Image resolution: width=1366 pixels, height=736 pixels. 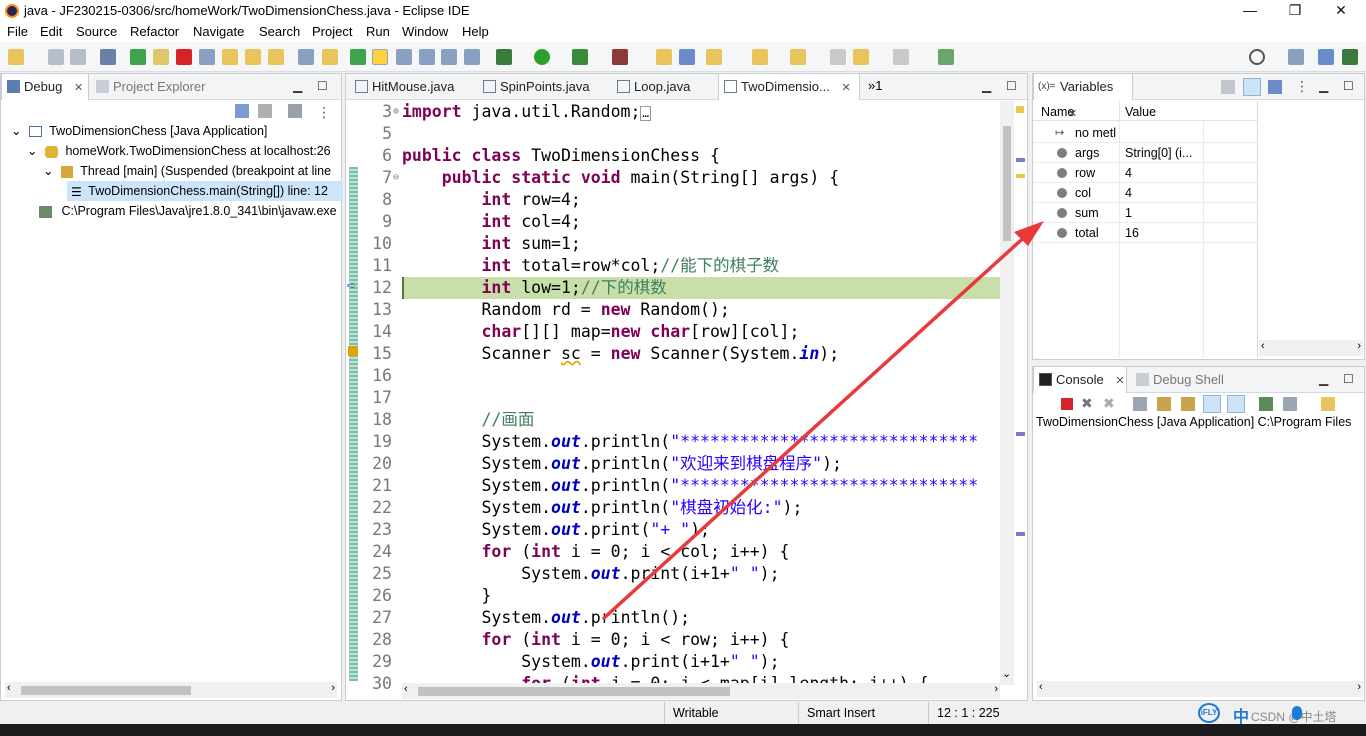 What do you see at coordinates (863, 713) in the screenshot?
I see `status-insert-mode: Smart Insert` at bounding box center [863, 713].